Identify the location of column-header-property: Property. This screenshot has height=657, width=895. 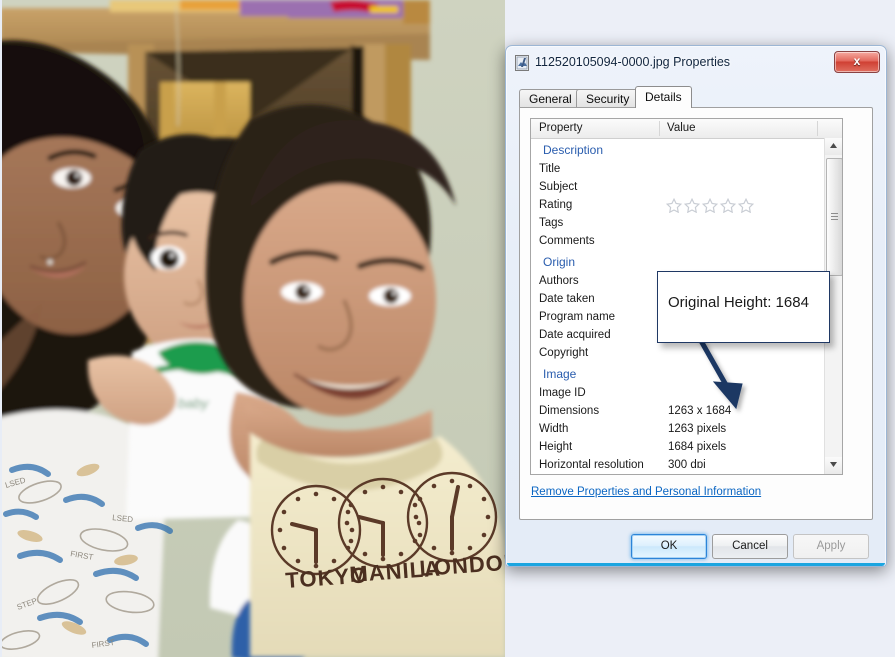
(560, 128).